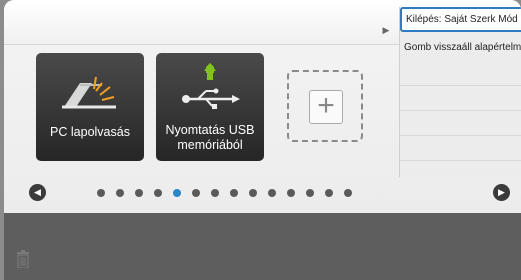 Image resolution: width=521 pixels, height=280 pixels. Describe the element at coordinates (210, 88) in the screenshot. I see `usb-icon` at that location.